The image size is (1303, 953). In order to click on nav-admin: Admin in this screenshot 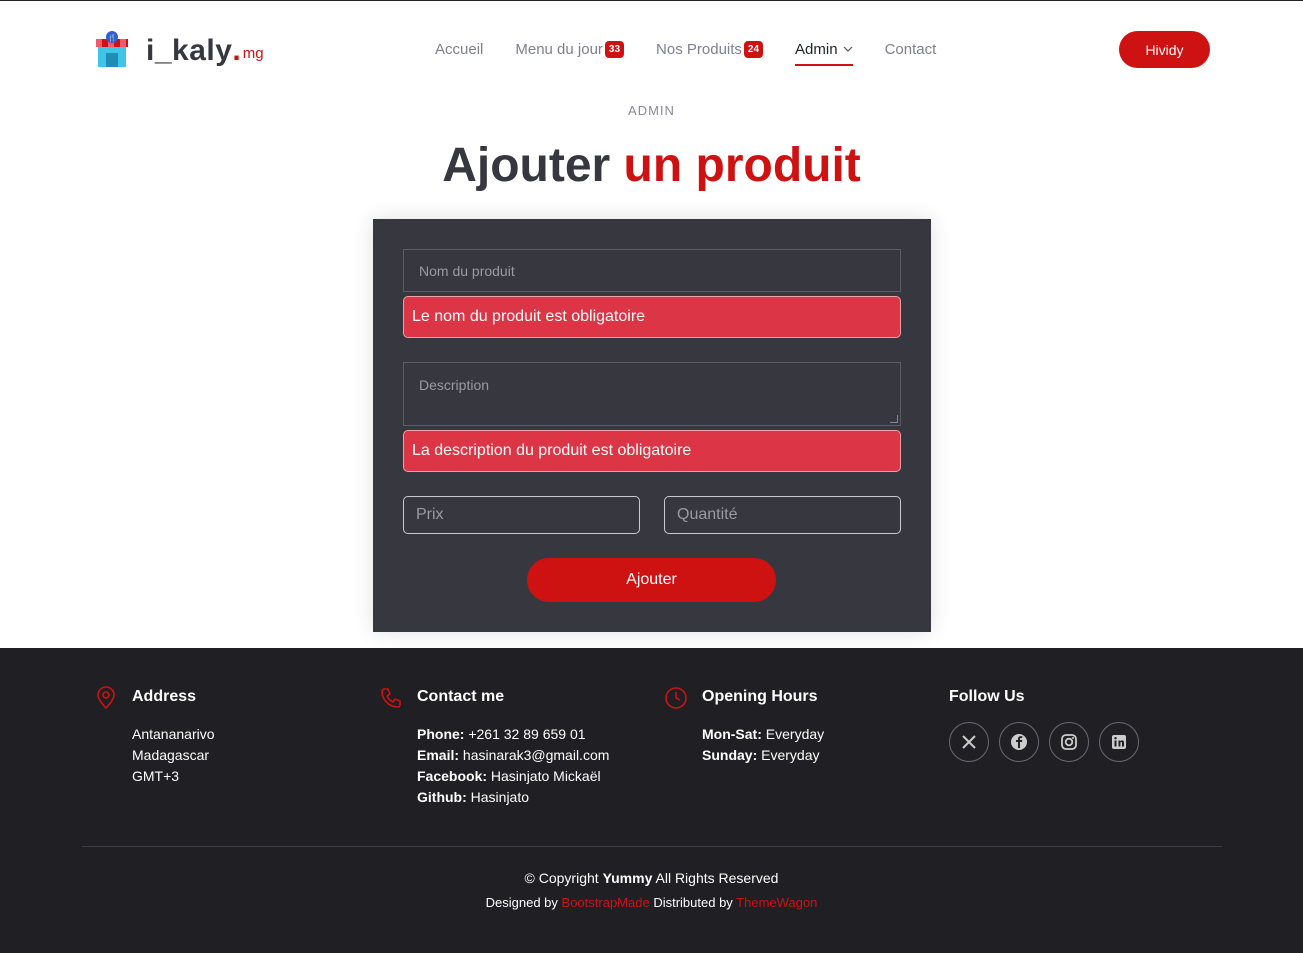, I will do `click(824, 52)`.